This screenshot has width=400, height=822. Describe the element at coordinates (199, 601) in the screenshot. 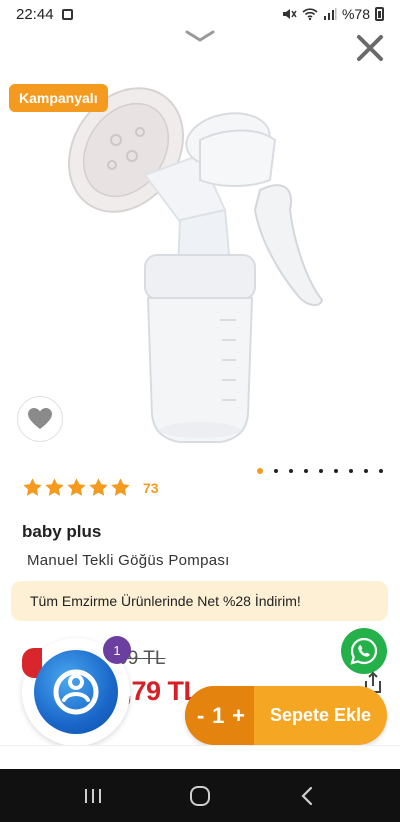

I see `campaign-banner: Tüm Emzirme Ürünlerinde Net %28 İndirim!` at that location.